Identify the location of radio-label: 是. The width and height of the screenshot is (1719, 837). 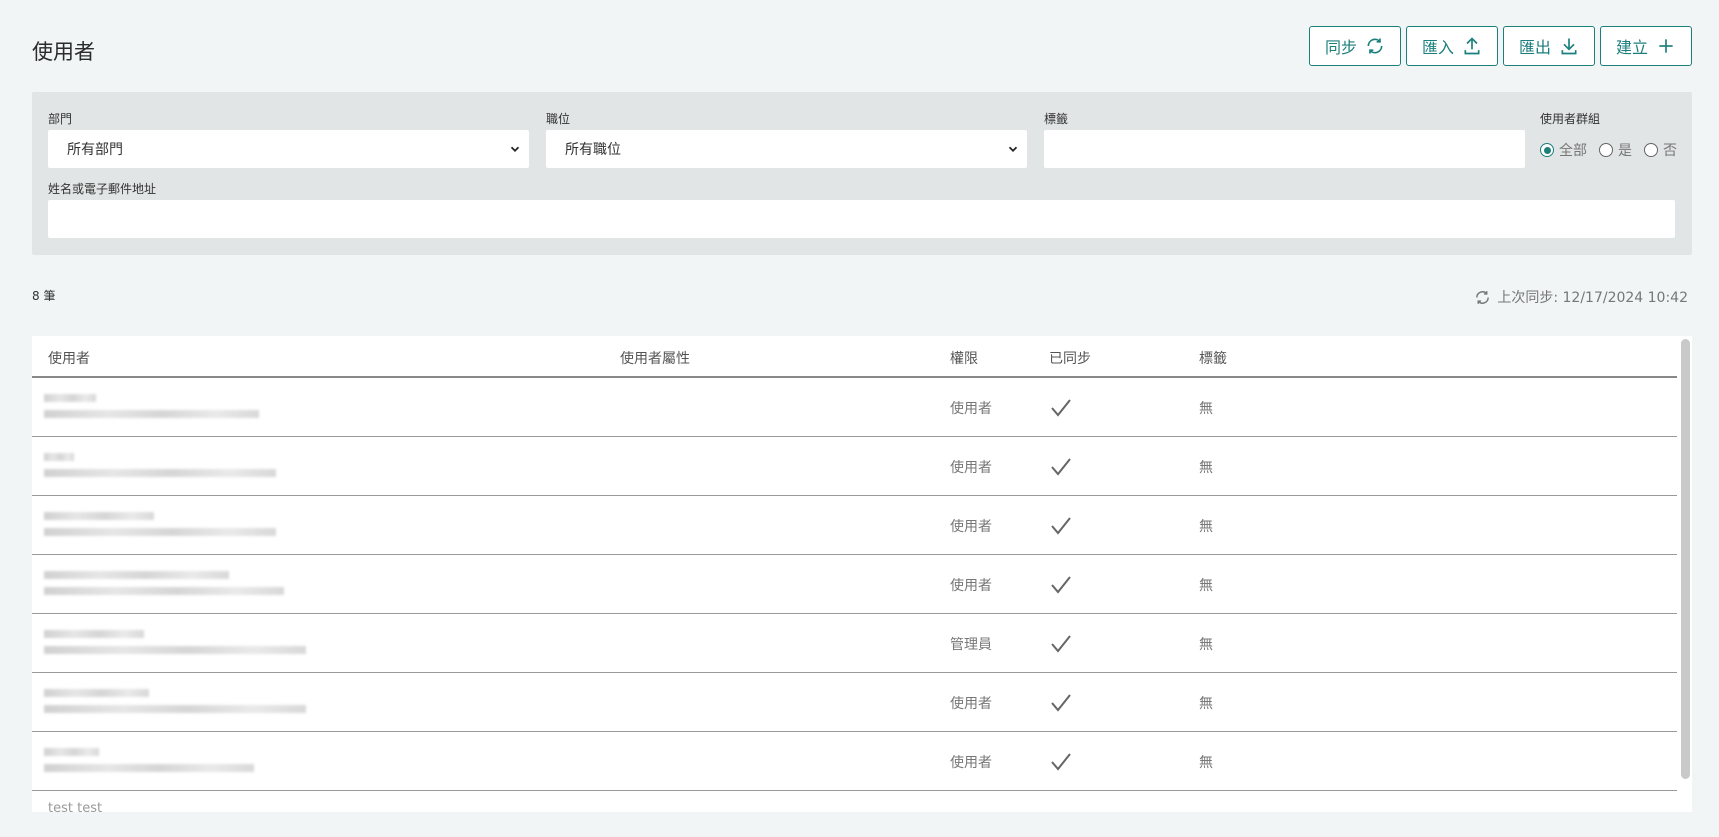
(1625, 151).